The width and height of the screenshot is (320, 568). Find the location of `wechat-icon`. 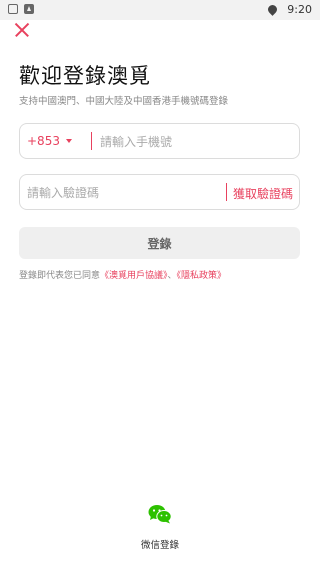

wechat-icon is located at coordinates (160, 514).